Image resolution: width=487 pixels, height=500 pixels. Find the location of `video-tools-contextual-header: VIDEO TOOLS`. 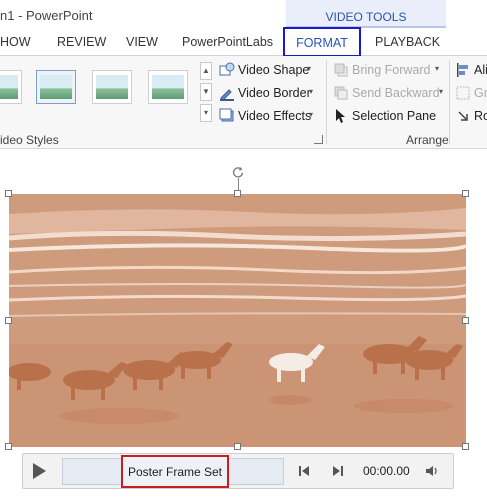

video-tools-contextual-header: VIDEO TOOLS is located at coordinates (366, 14).